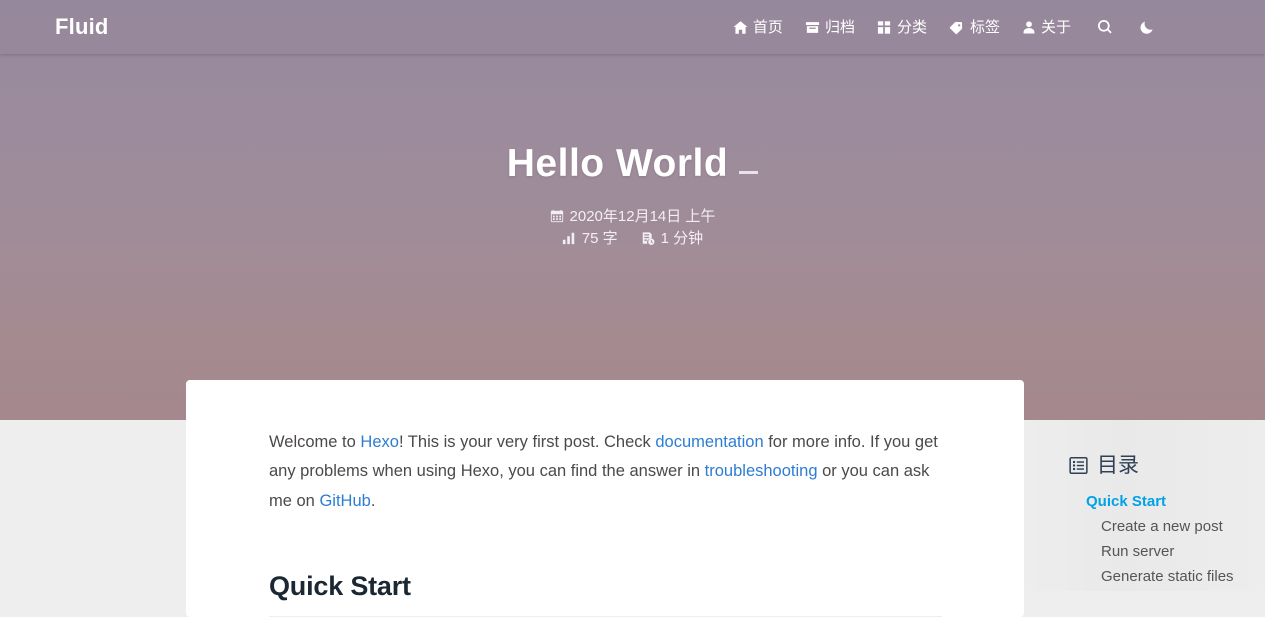 The height and width of the screenshot is (617, 1265). Describe the element at coordinates (682, 238) in the screenshot. I see `post-readtime-text: 1 分钟` at that location.